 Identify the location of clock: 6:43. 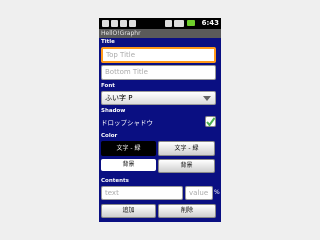
(210, 23).